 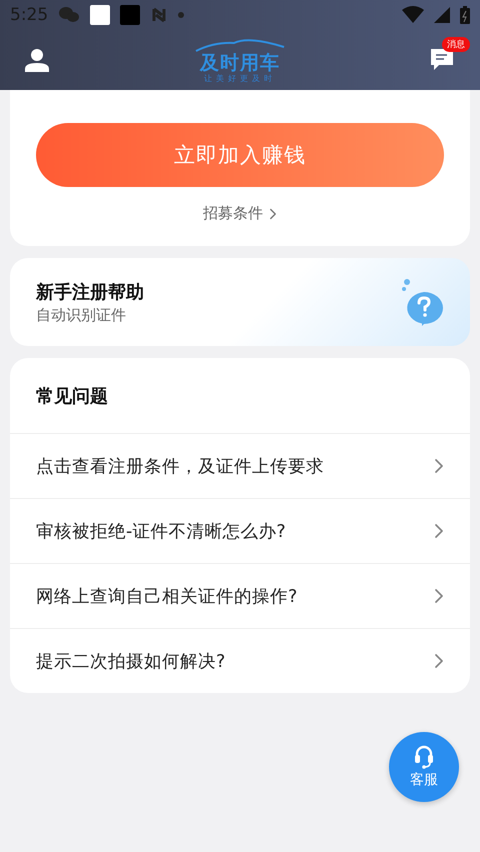 I want to click on signal-icon, so click(x=442, y=15).